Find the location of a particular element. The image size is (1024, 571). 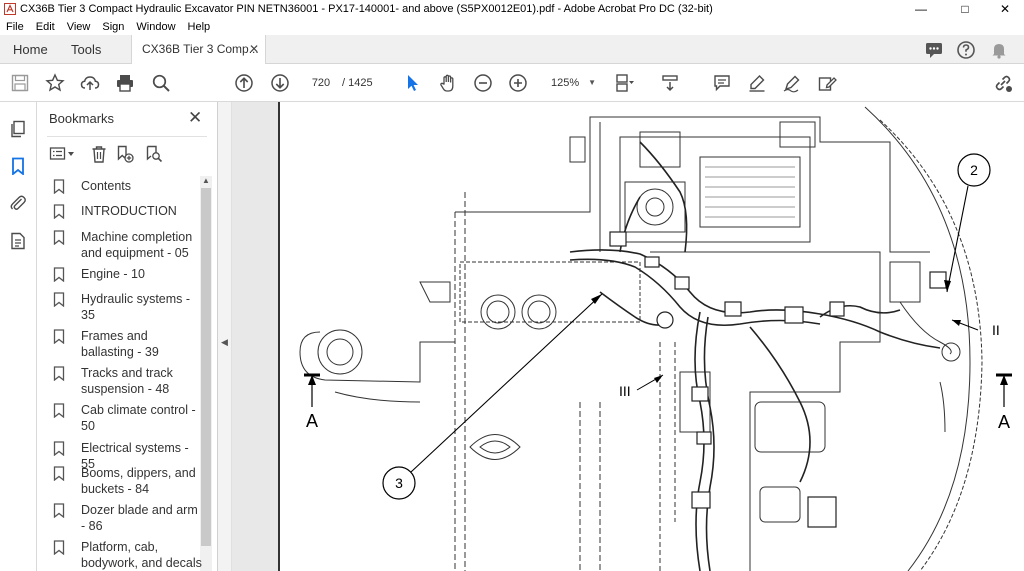

page-number-input: 720 is located at coordinates (321, 83).